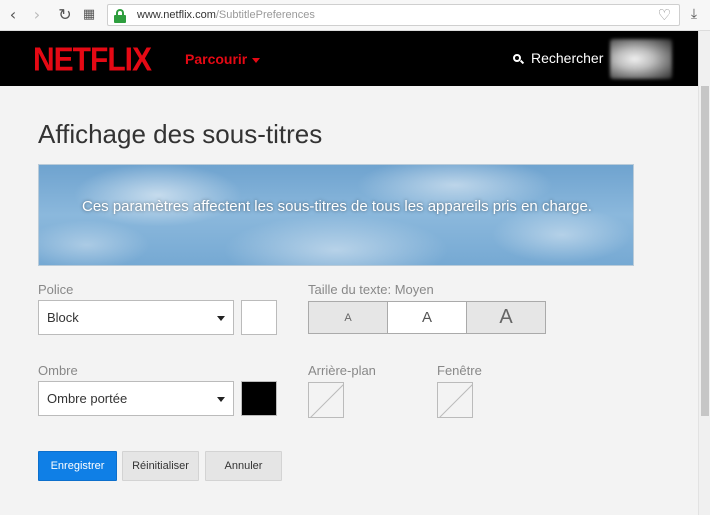 Image resolution: width=710 pixels, height=515 pixels. What do you see at coordinates (92, 60) in the screenshot?
I see `netflix-logo: NETFLIX` at bounding box center [92, 60].